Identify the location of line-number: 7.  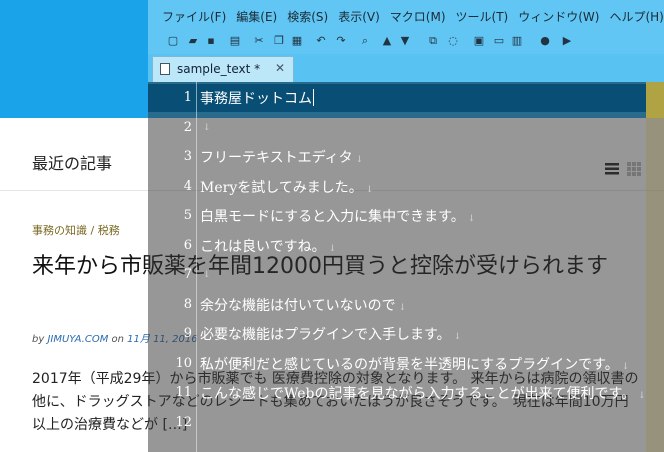
(187, 274).